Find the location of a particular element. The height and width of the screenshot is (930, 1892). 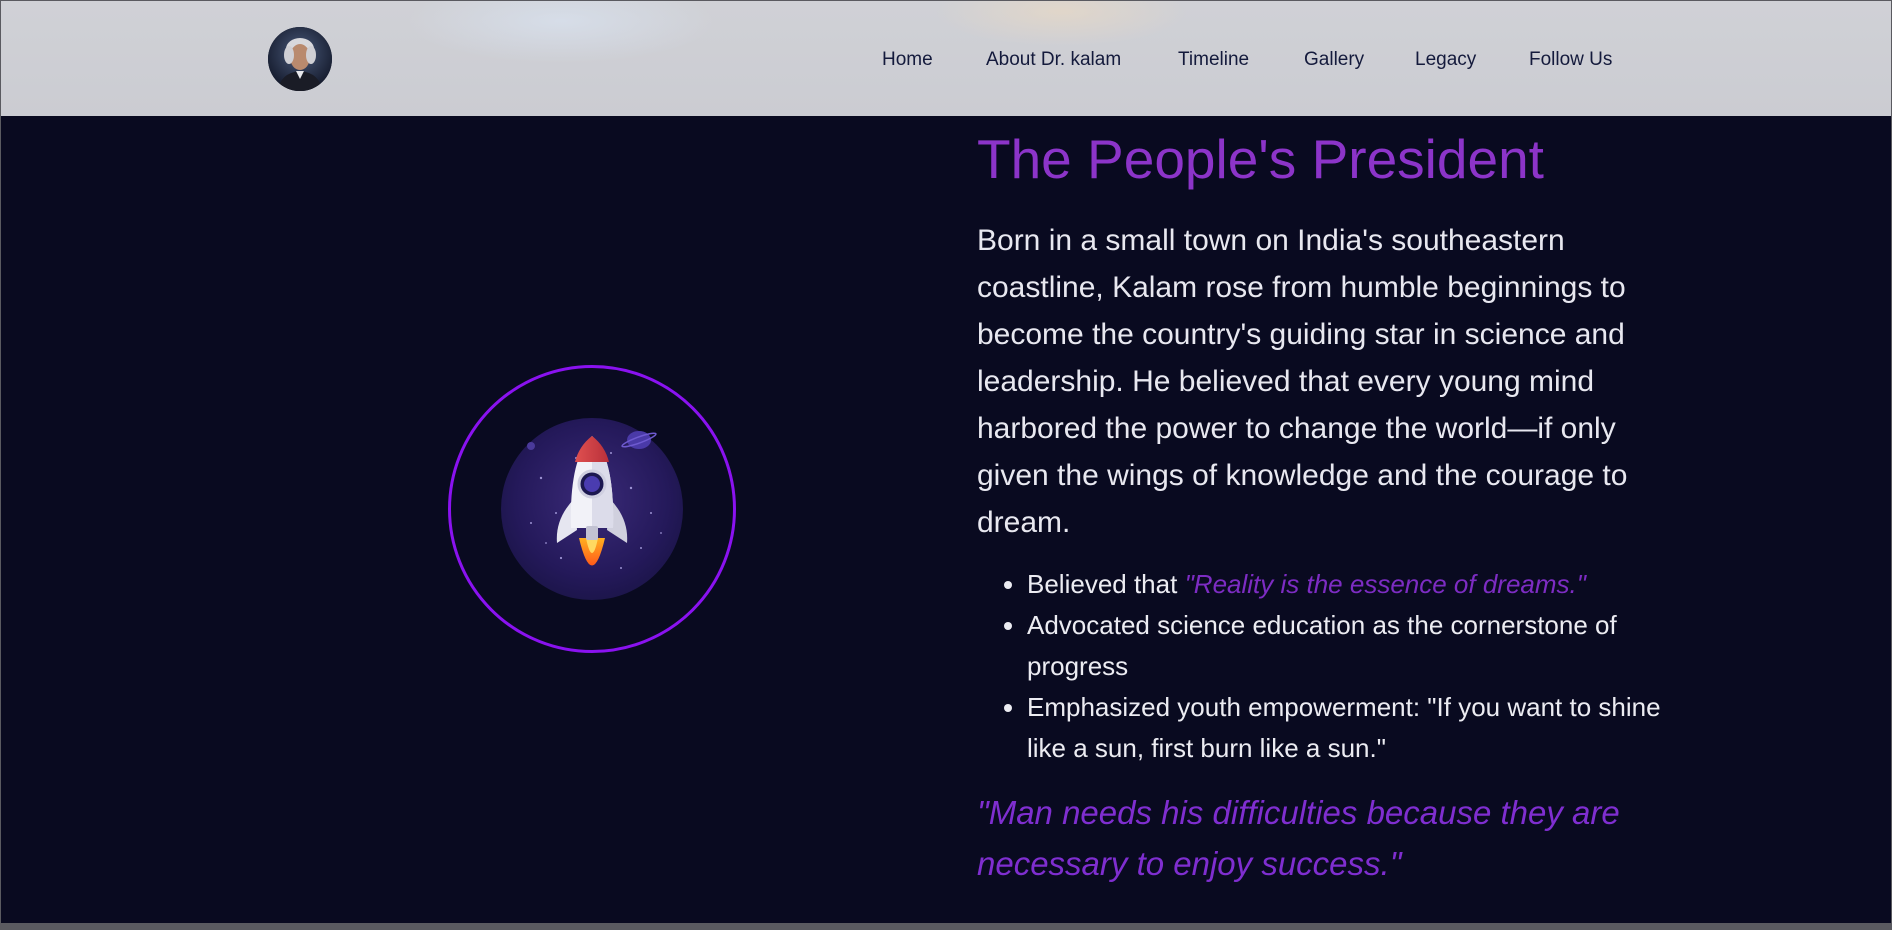

nav-gallery: Gallery is located at coordinates (1334, 60).